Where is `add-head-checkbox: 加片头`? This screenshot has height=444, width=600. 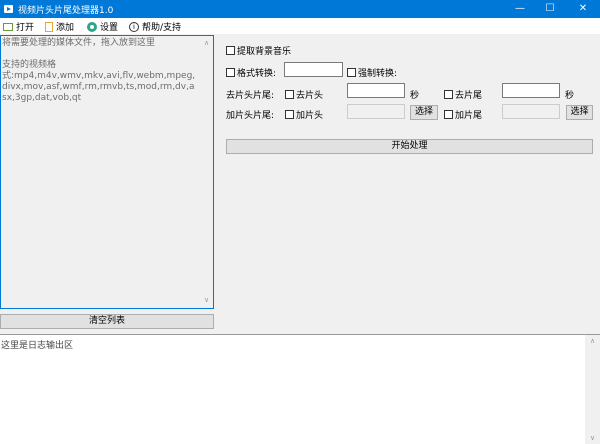 add-head-checkbox: 加片头 is located at coordinates (304, 114).